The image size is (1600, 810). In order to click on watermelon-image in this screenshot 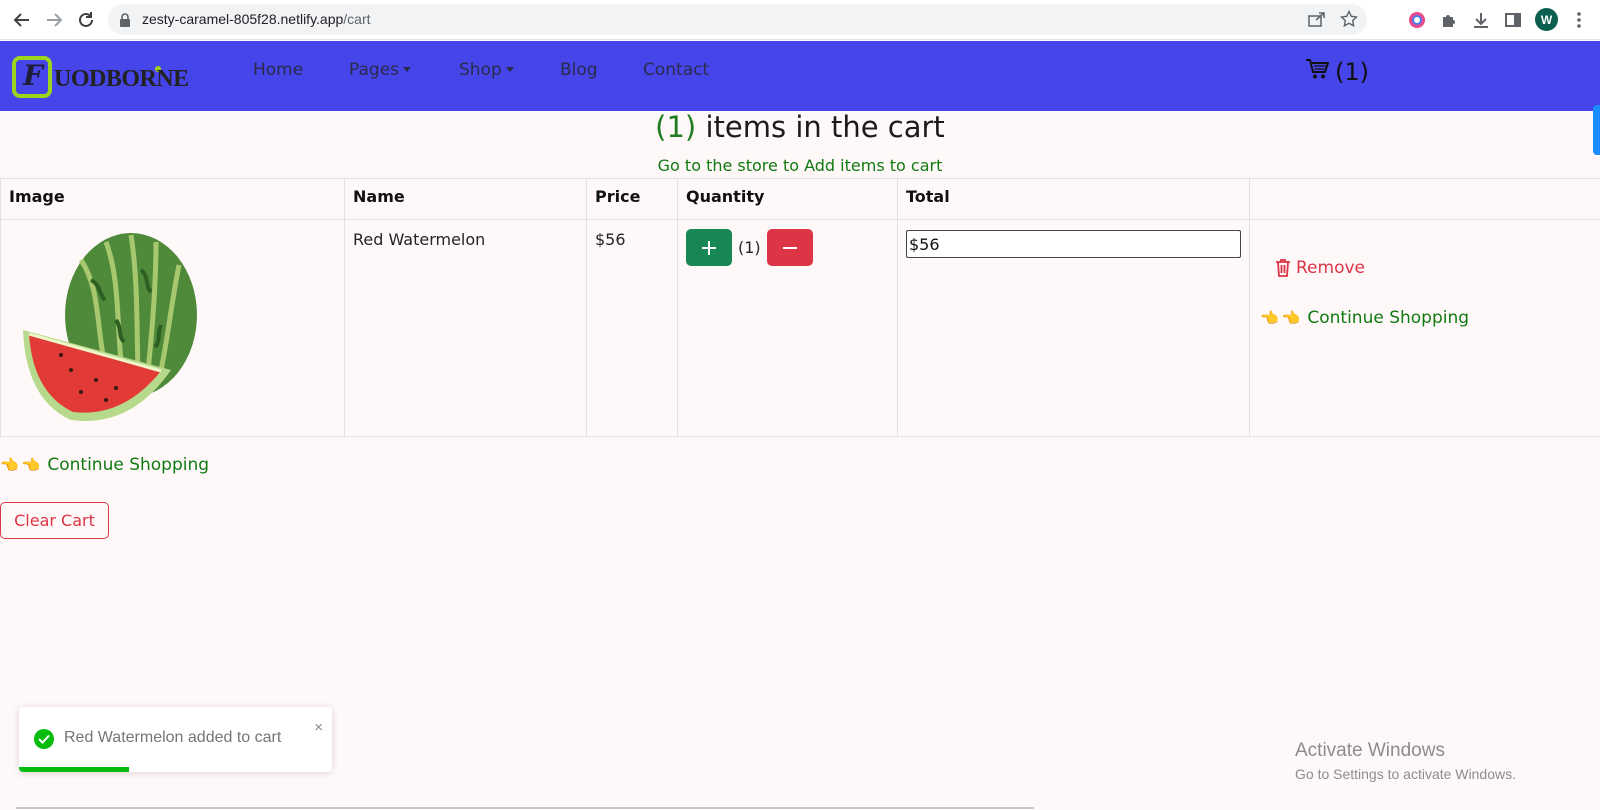, I will do `click(110, 327)`.